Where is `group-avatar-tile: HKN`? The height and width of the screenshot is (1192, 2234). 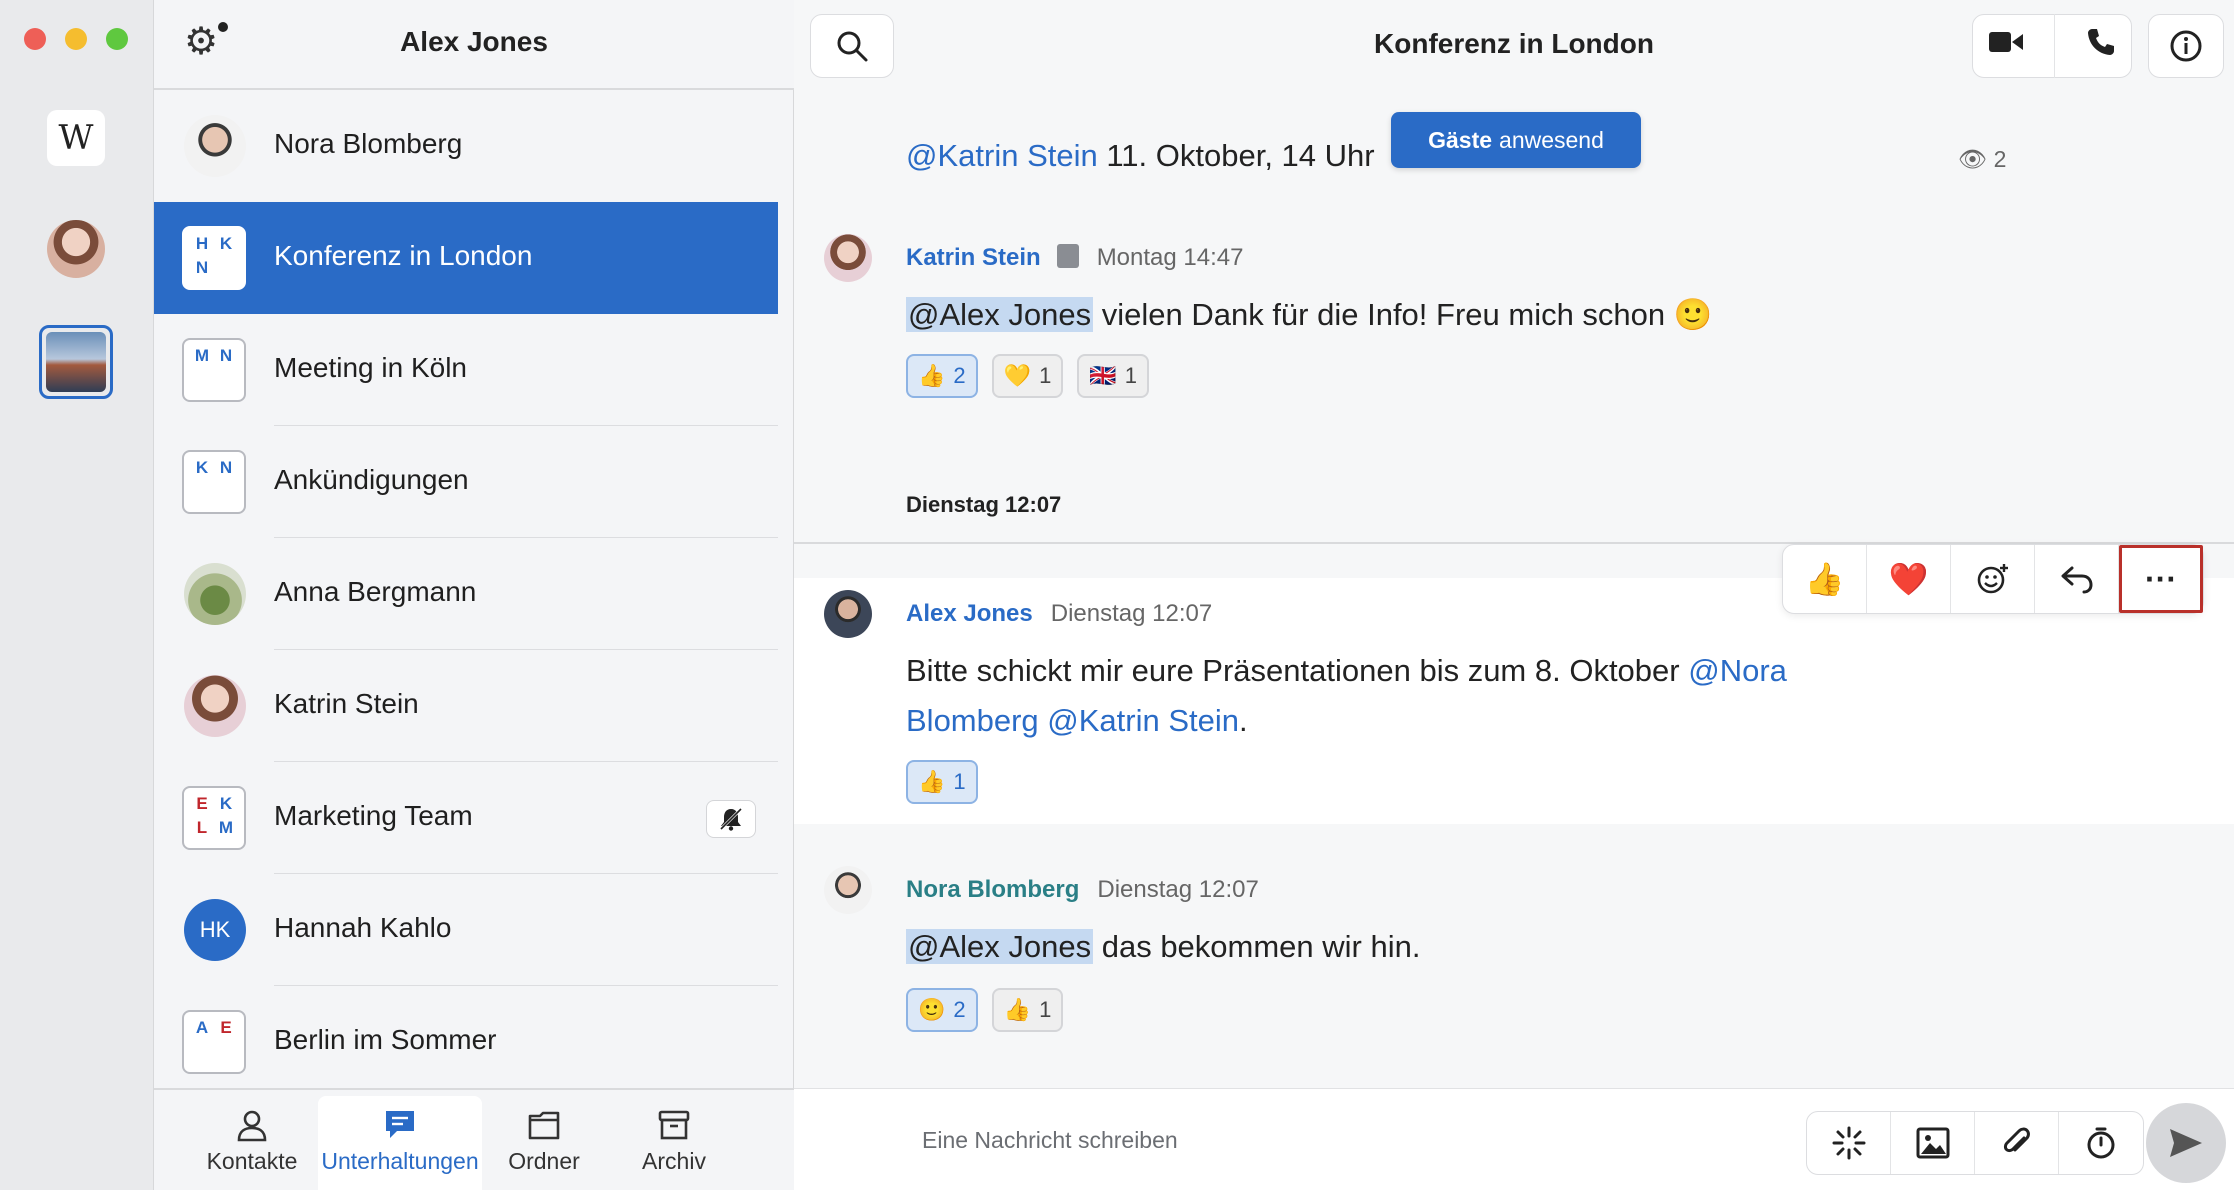 group-avatar-tile: HKN is located at coordinates (214, 258).